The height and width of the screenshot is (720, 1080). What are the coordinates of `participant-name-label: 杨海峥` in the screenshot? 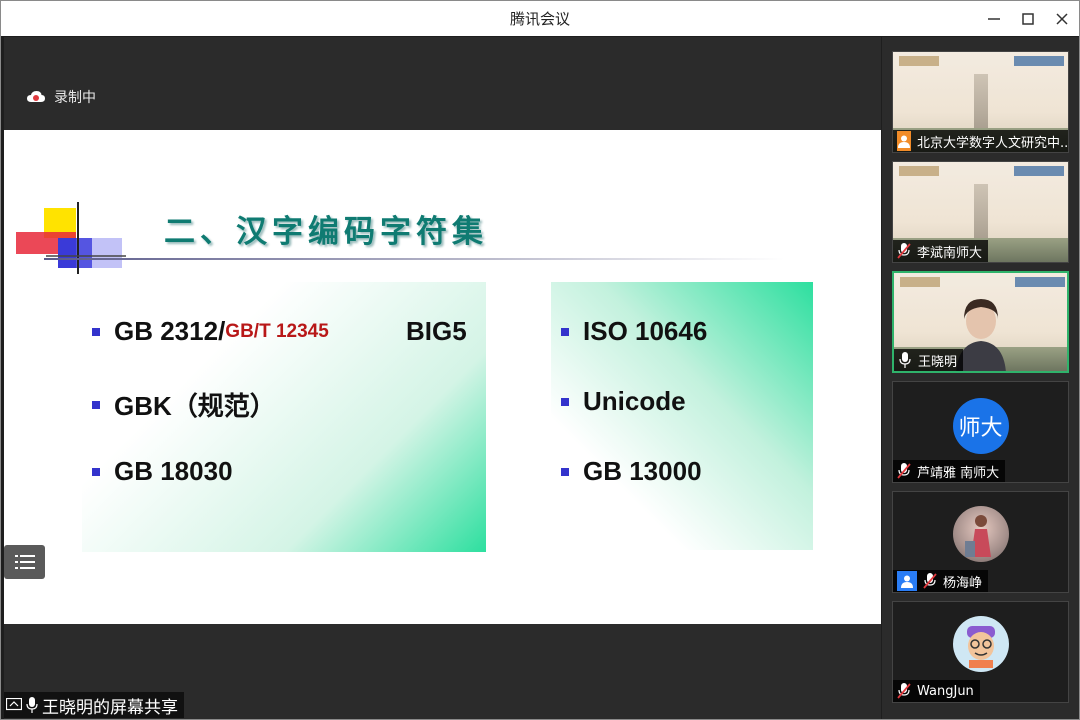 It's located at (941, 581).